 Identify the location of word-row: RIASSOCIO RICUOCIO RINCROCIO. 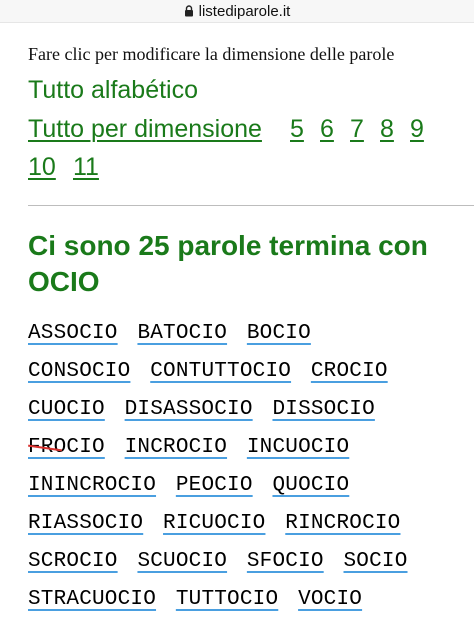
(217, 527).